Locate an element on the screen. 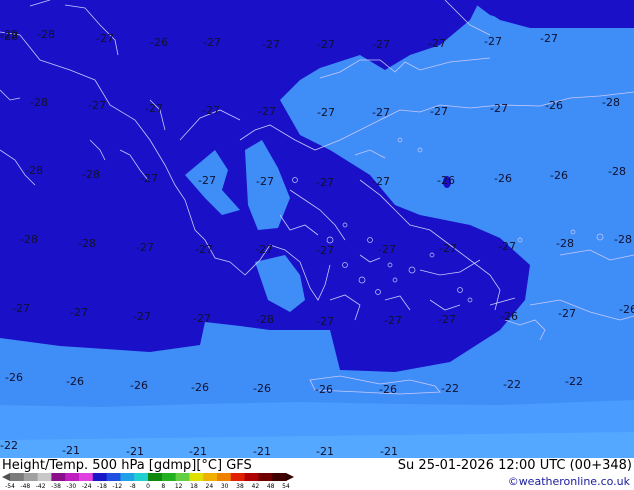 The height and width of the screenshot is (490, 634). colorbar-tick-label: 30 is located at coordinates (225, 486).